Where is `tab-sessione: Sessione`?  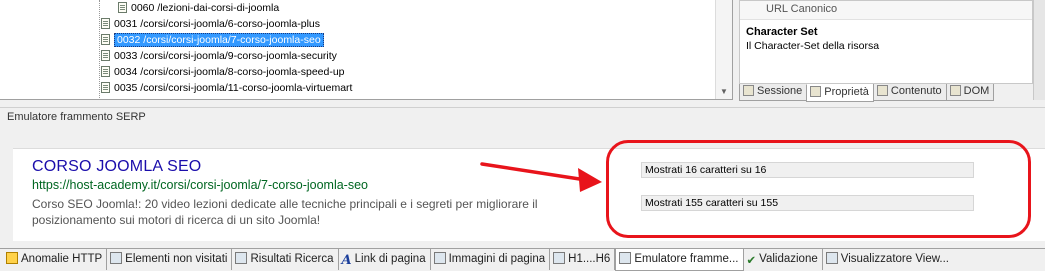
tab-sessione: Sessione is located at coordinates (773, 92).